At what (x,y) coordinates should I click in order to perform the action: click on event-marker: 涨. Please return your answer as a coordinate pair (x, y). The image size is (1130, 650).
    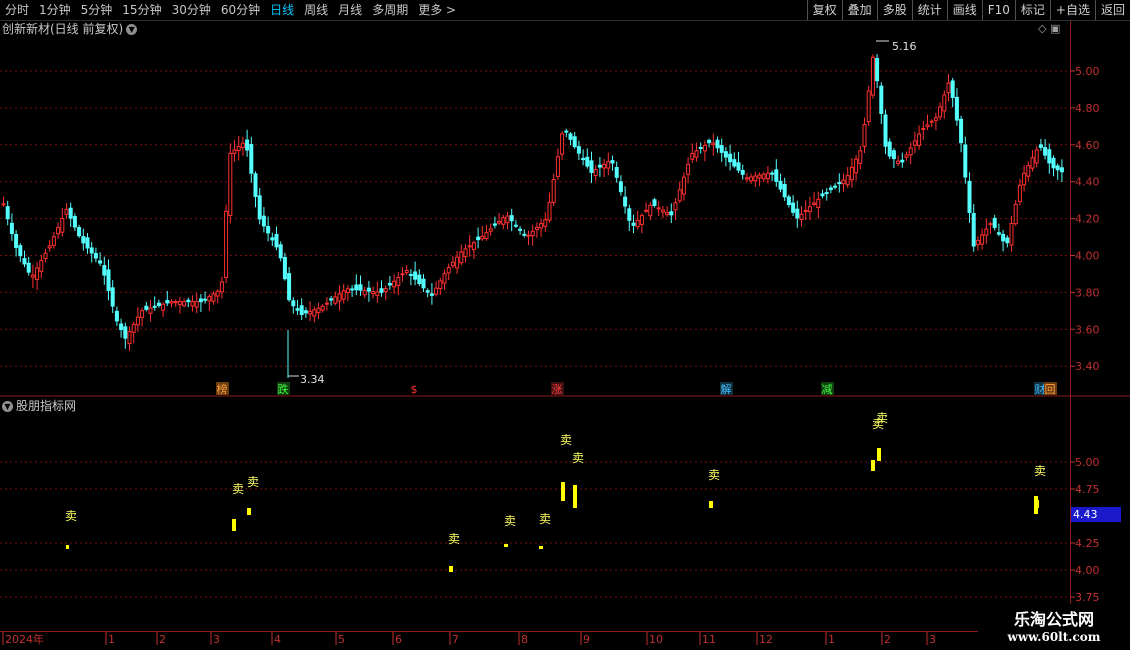
    Looking at the image, I should click on (557, 389).